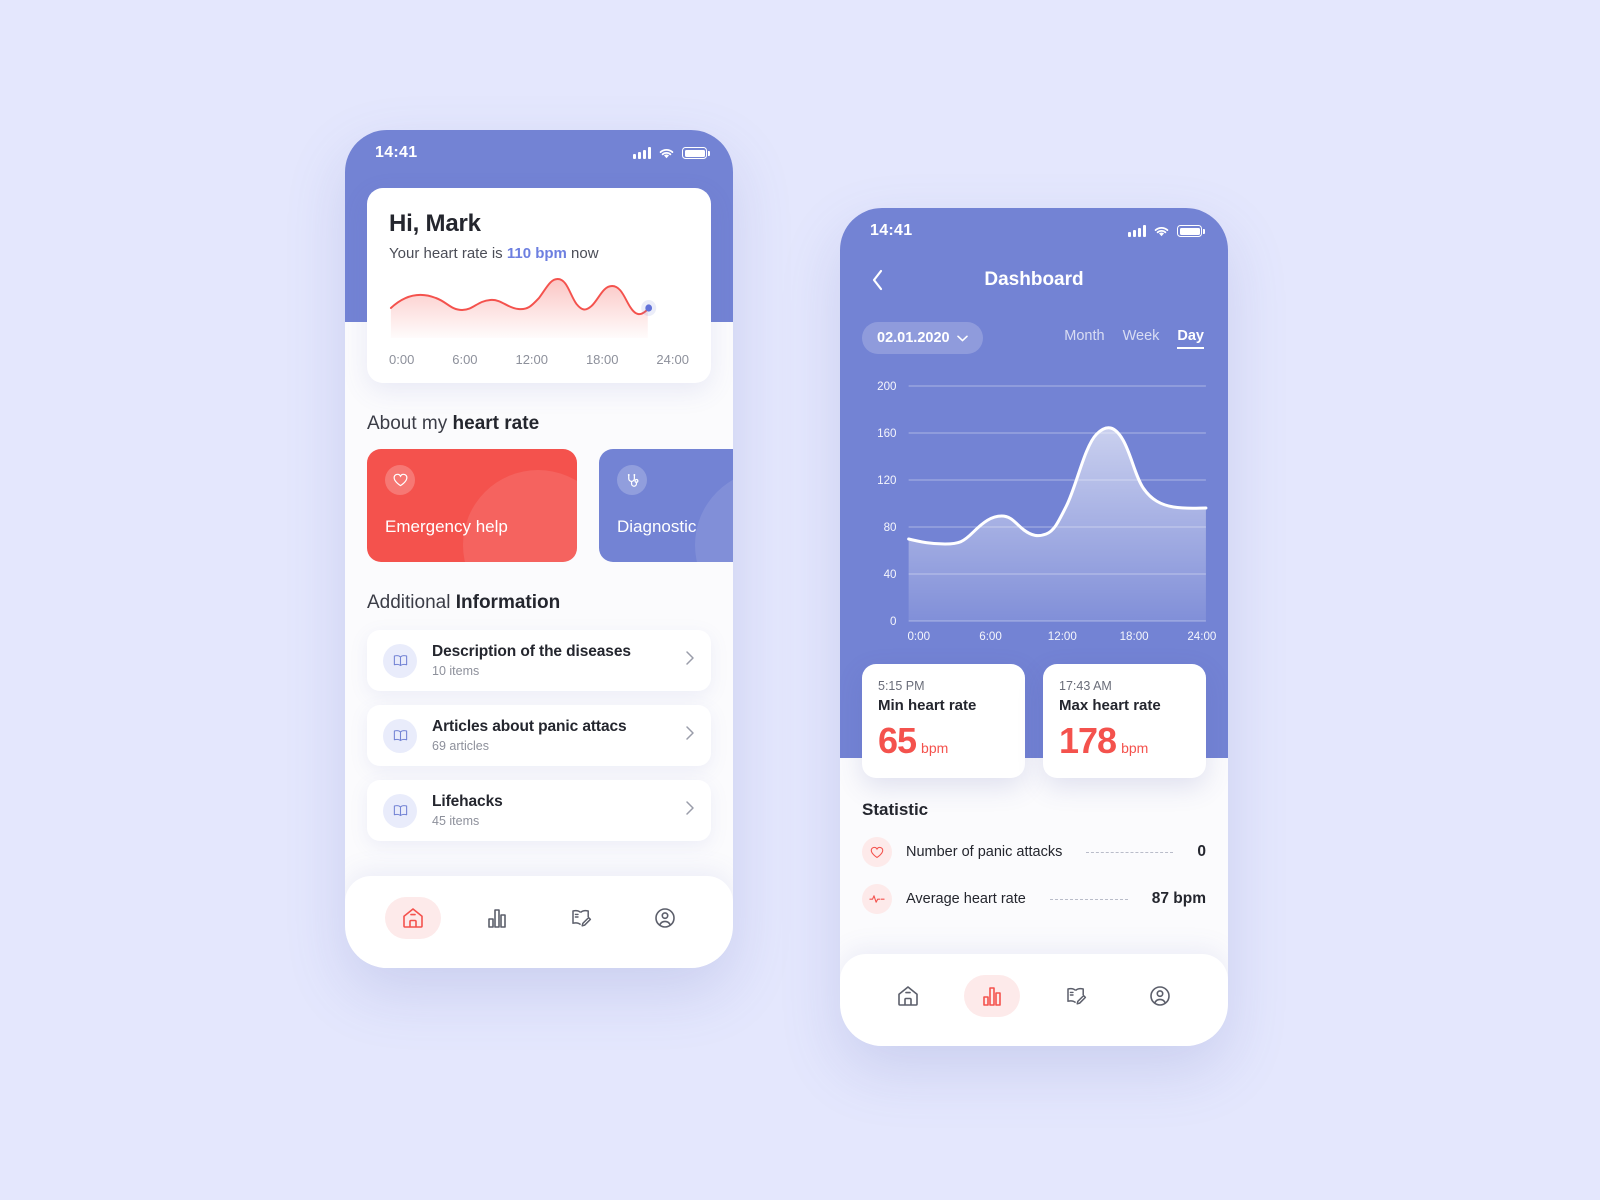 The width and height of the screenshot is (1600, 1200). What do you see at coordinates (877, 899) in the screenshot?
I see `pulse-icon` at bounding box center [877, 899].